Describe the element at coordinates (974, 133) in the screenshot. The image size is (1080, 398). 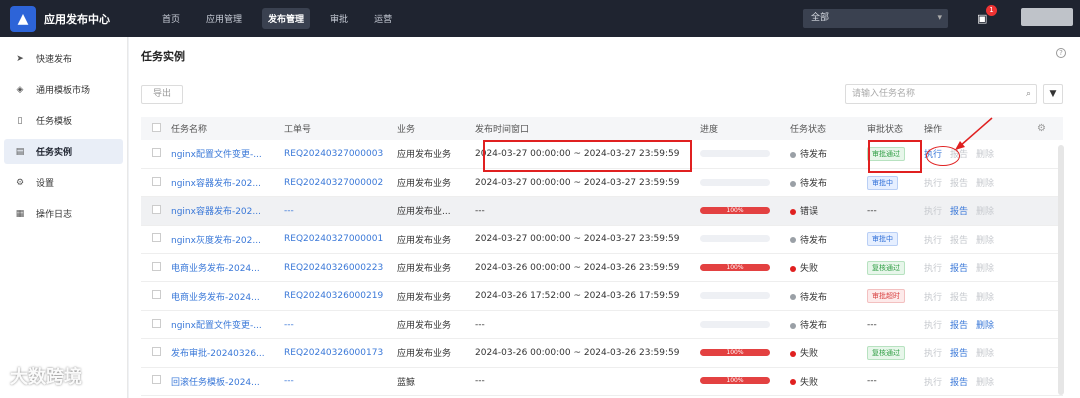
I see `annotation-arrow` at that location.